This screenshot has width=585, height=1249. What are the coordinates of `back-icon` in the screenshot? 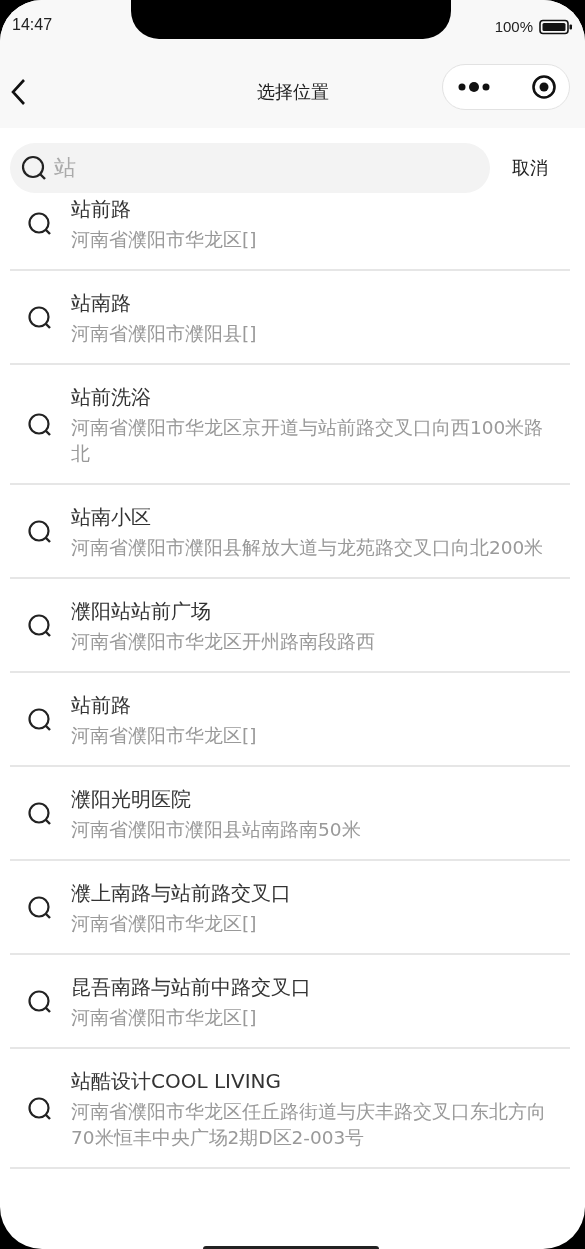 It's located at (18, 91).